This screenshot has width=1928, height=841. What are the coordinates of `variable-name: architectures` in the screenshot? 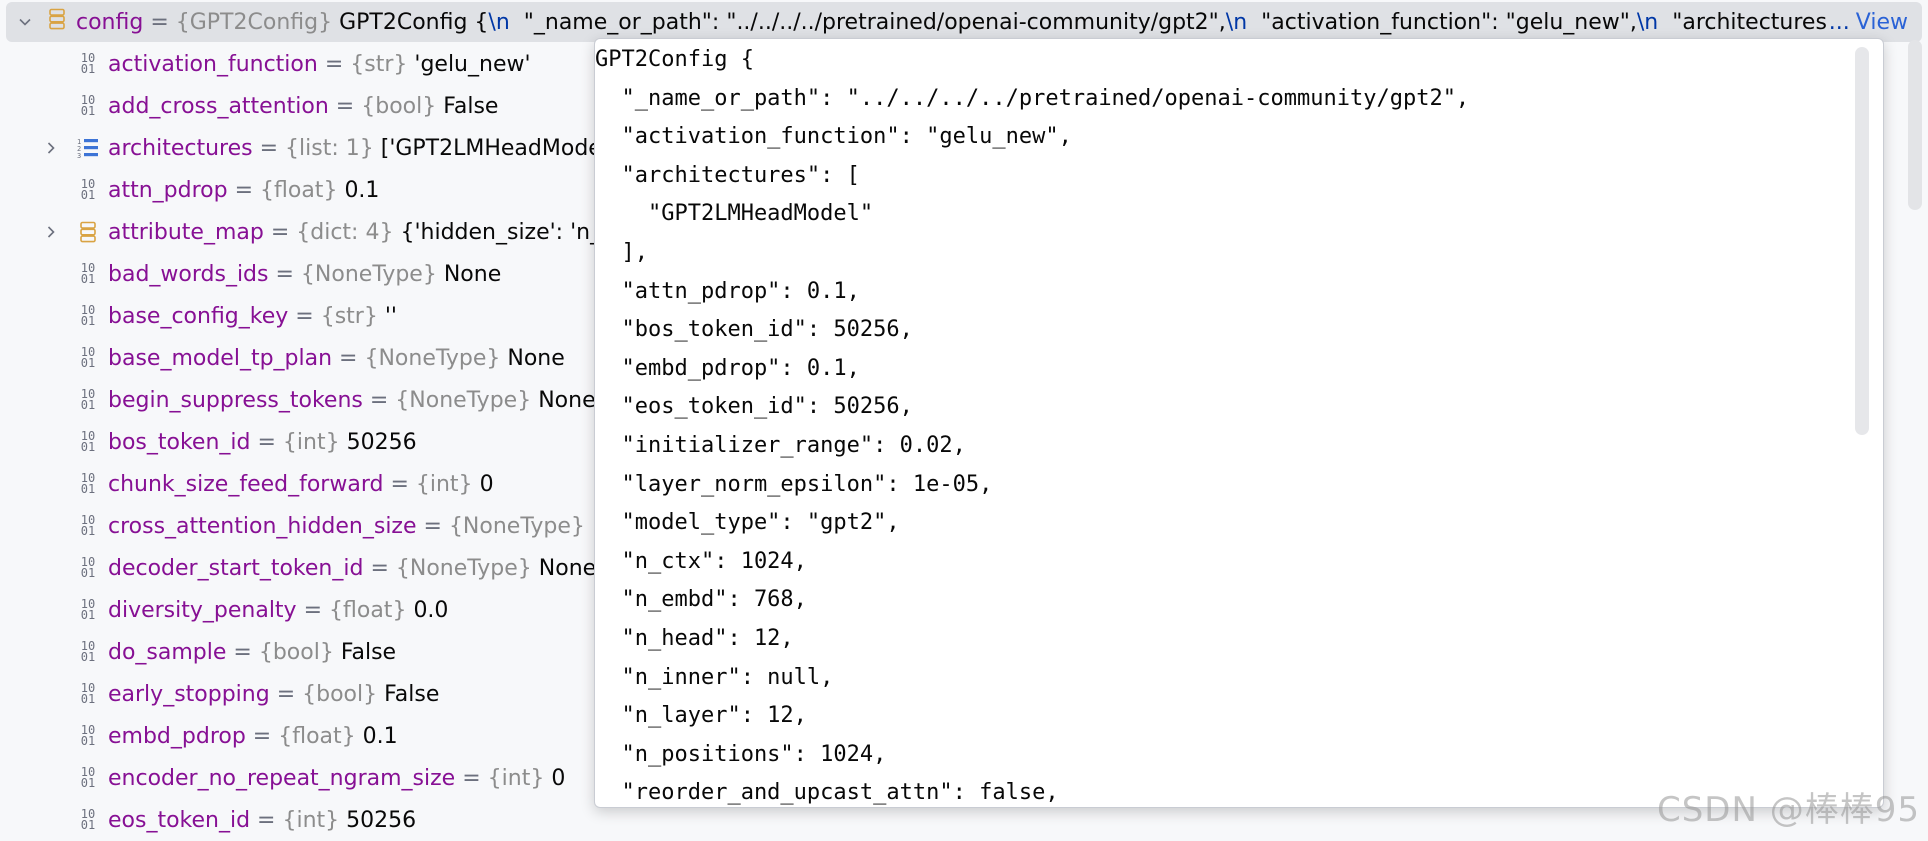 It's located at (180, 148).